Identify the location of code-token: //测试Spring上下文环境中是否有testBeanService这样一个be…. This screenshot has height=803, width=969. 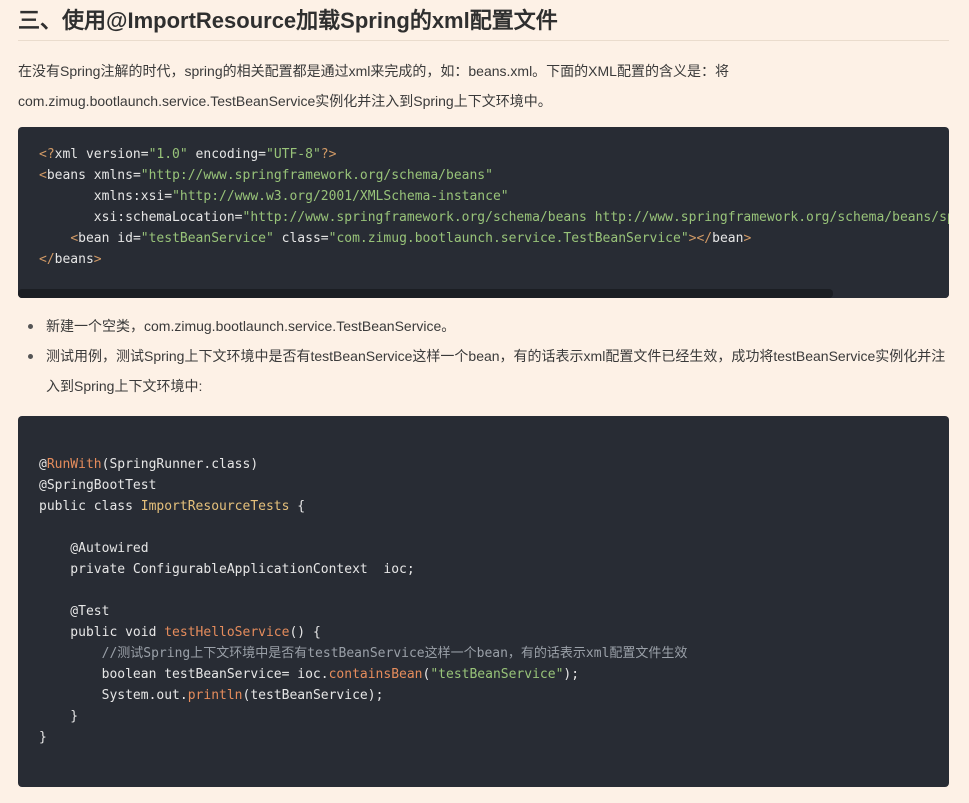
(363, 653).